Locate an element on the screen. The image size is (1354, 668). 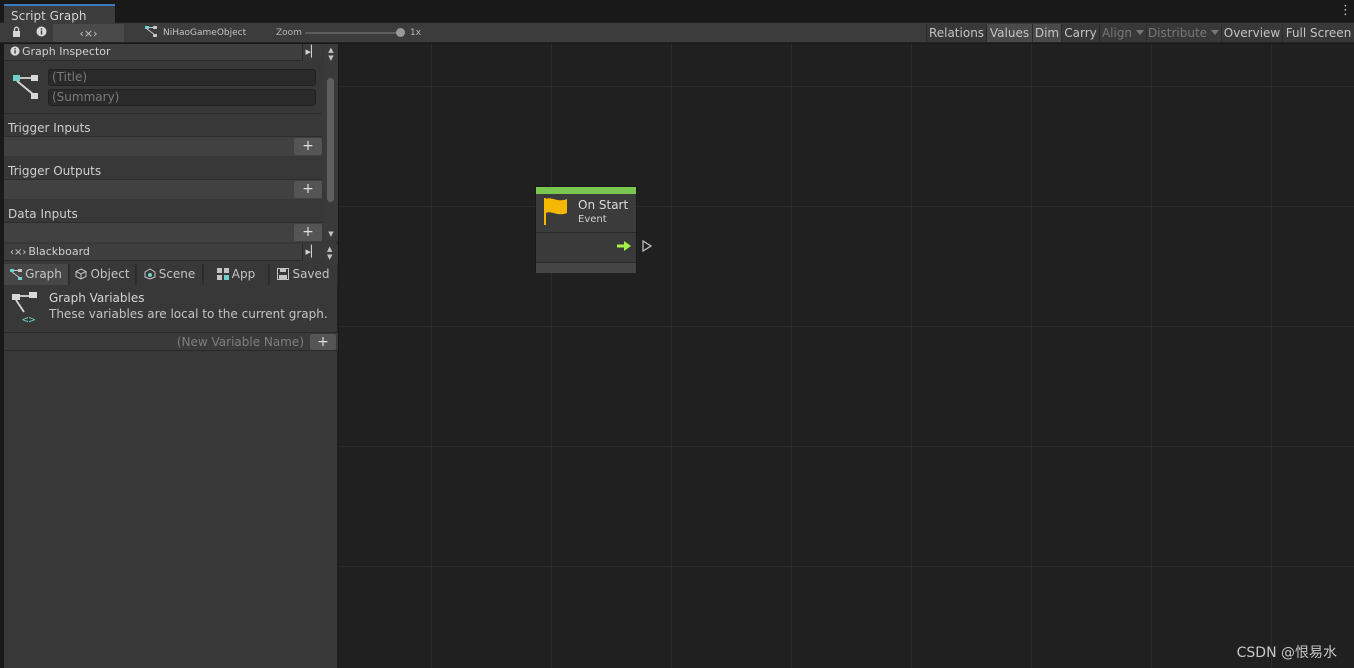
scrollbar-thumb is located at coordinates (330, 140).